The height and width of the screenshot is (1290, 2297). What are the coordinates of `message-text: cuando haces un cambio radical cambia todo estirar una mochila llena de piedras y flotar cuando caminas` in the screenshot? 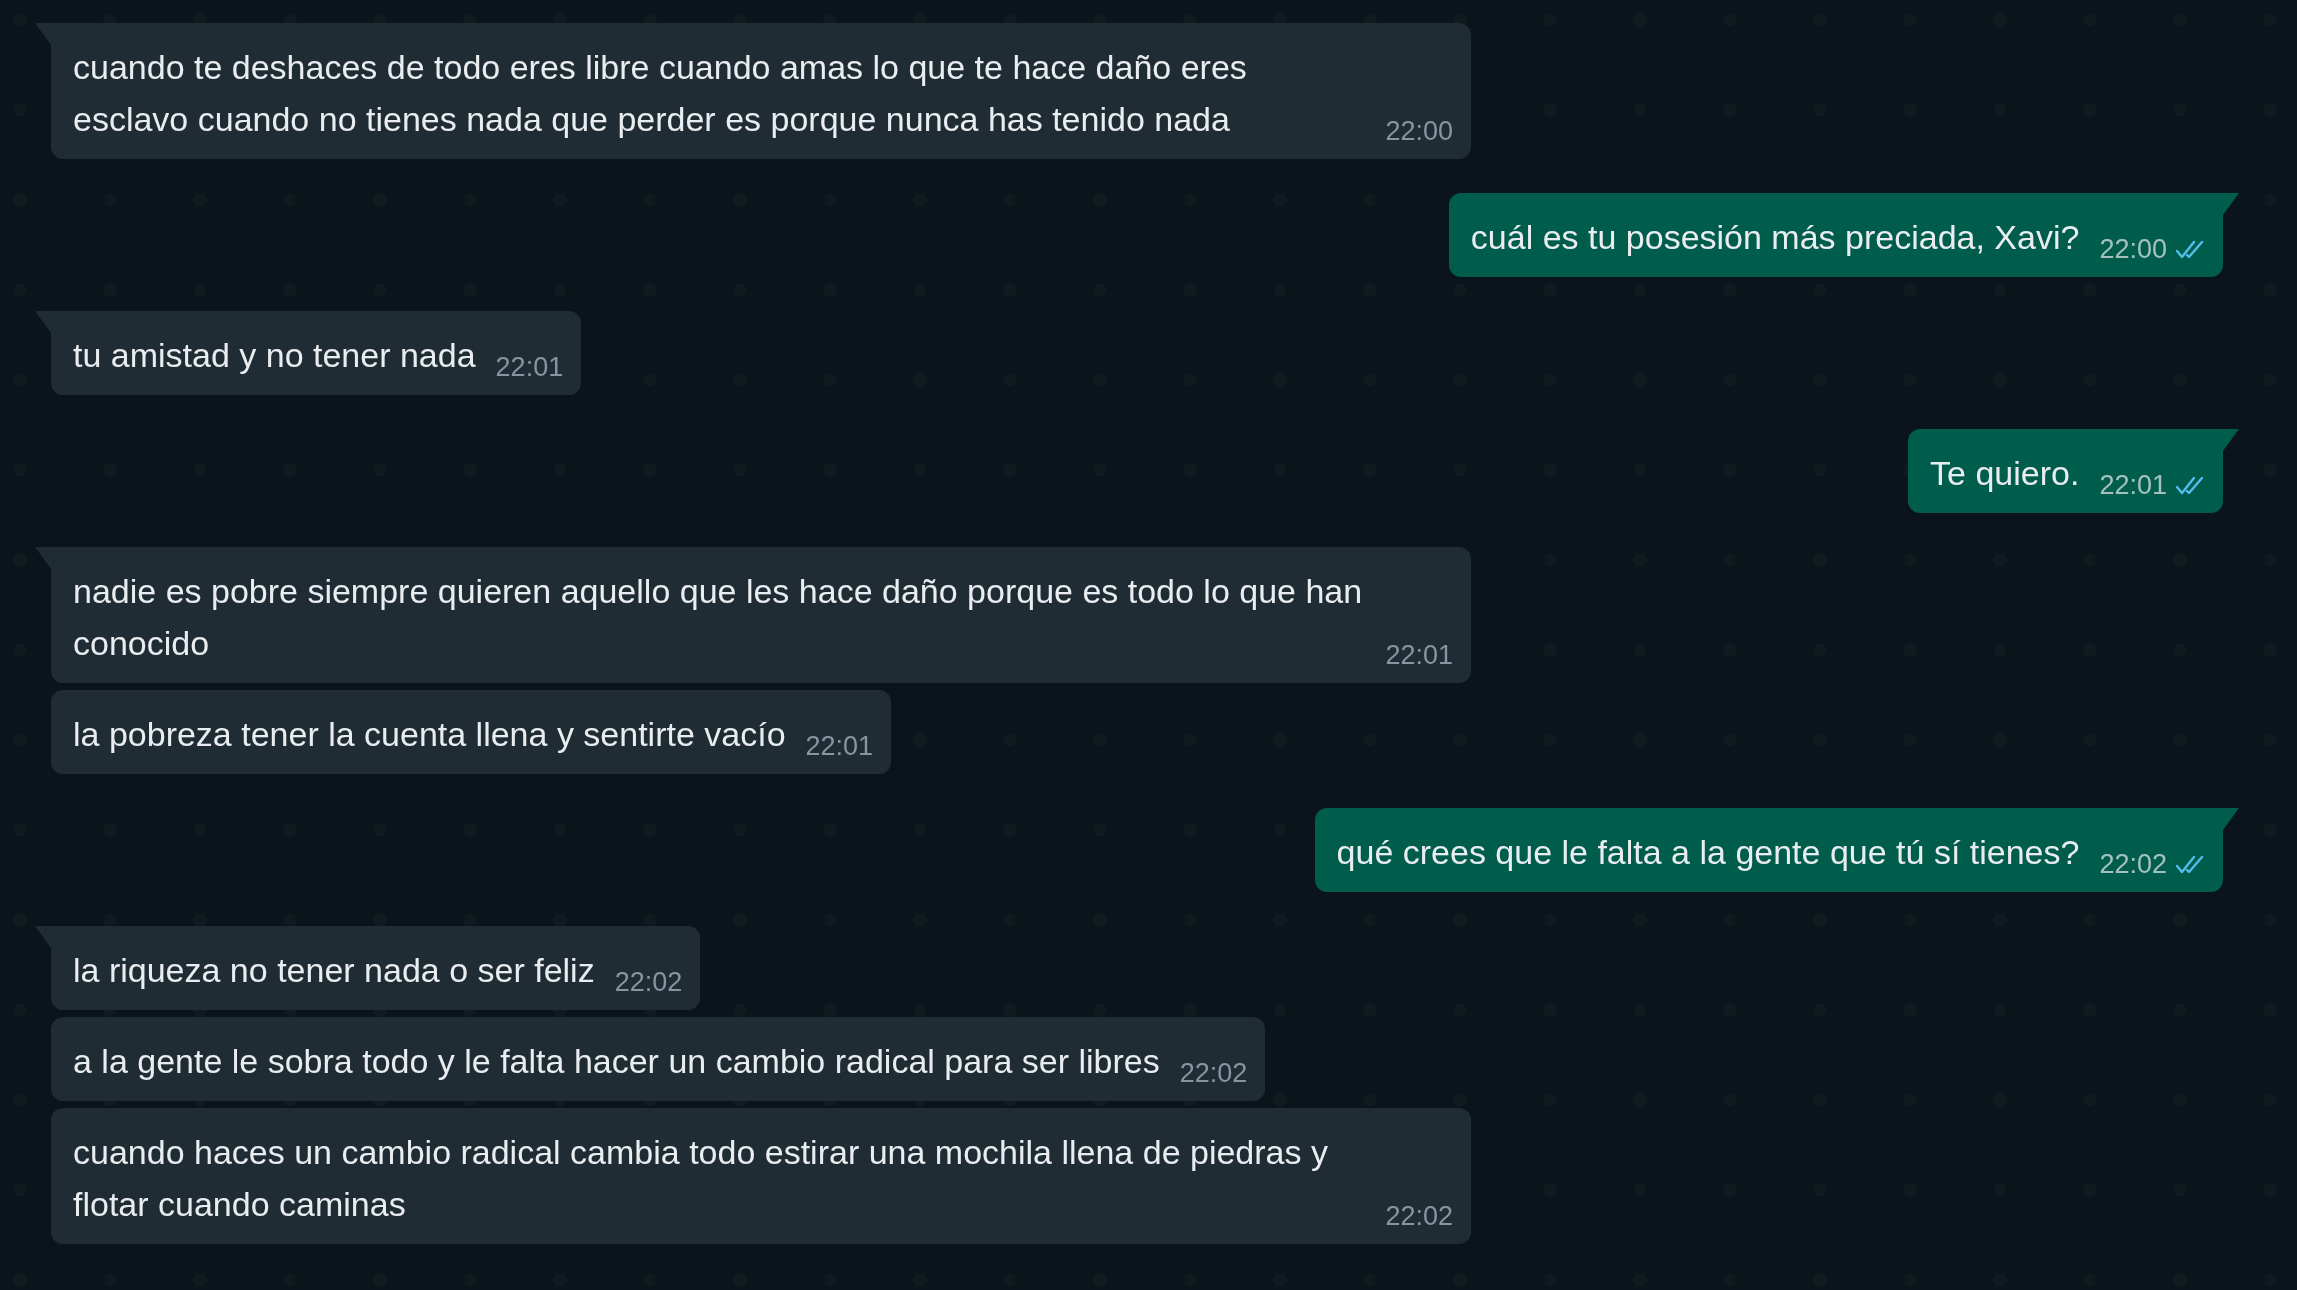 It's located at (701, 1178).